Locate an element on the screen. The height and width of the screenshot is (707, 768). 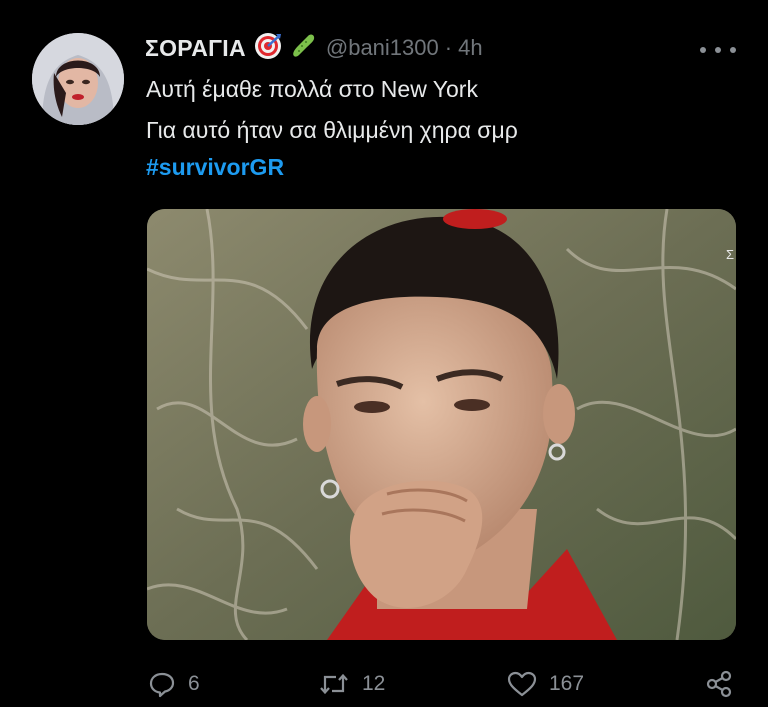
like-button: 167 is located at coordinates (545, 684).